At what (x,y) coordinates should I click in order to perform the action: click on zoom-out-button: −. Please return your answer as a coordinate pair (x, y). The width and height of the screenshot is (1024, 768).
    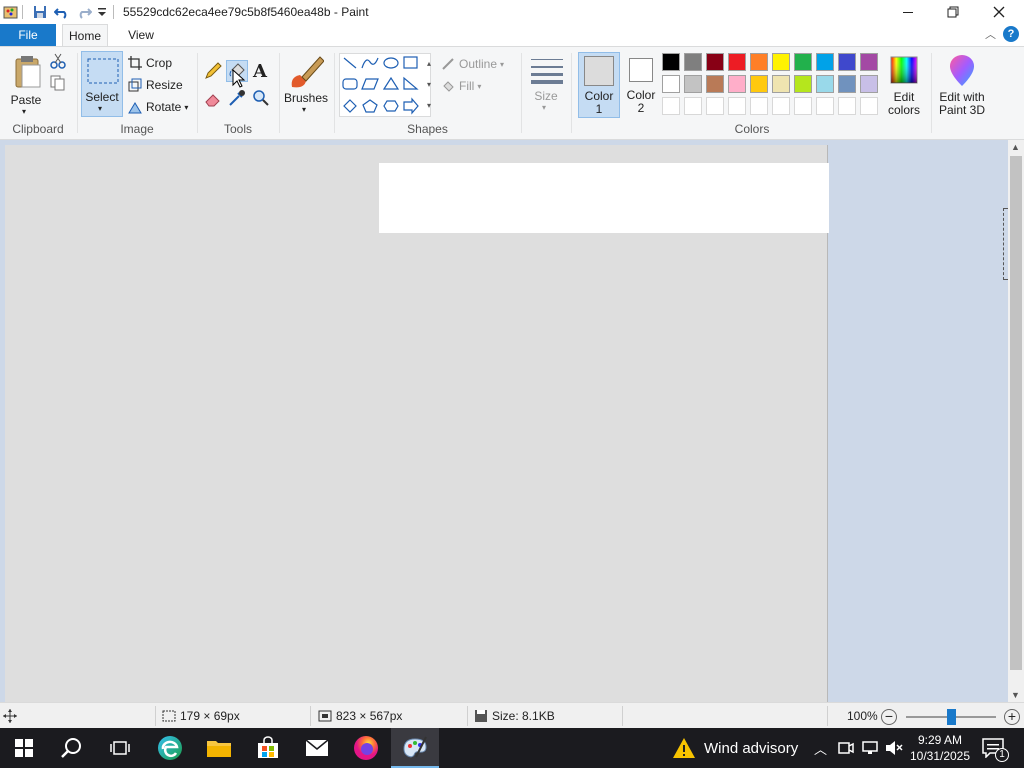
    Looking at the image, I should click on (889, 717).